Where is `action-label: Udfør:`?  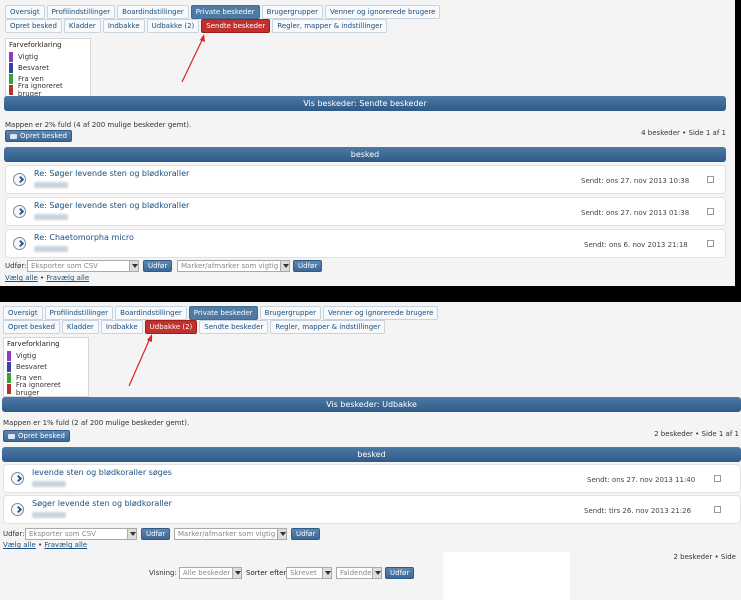 action-label: Udfør: is located at coordinates (16, 266).